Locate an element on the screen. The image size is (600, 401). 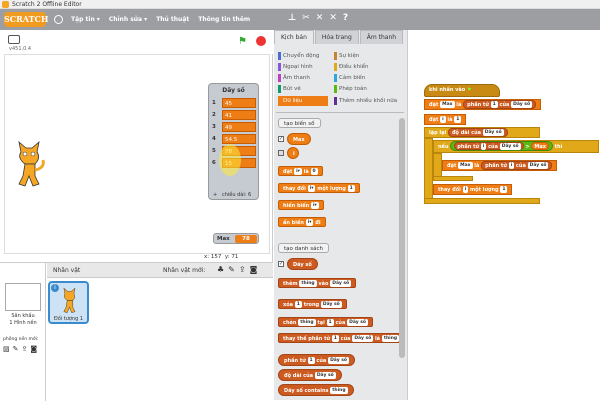
category-pen: Bút vẽ is located at coordinates (308, 89).